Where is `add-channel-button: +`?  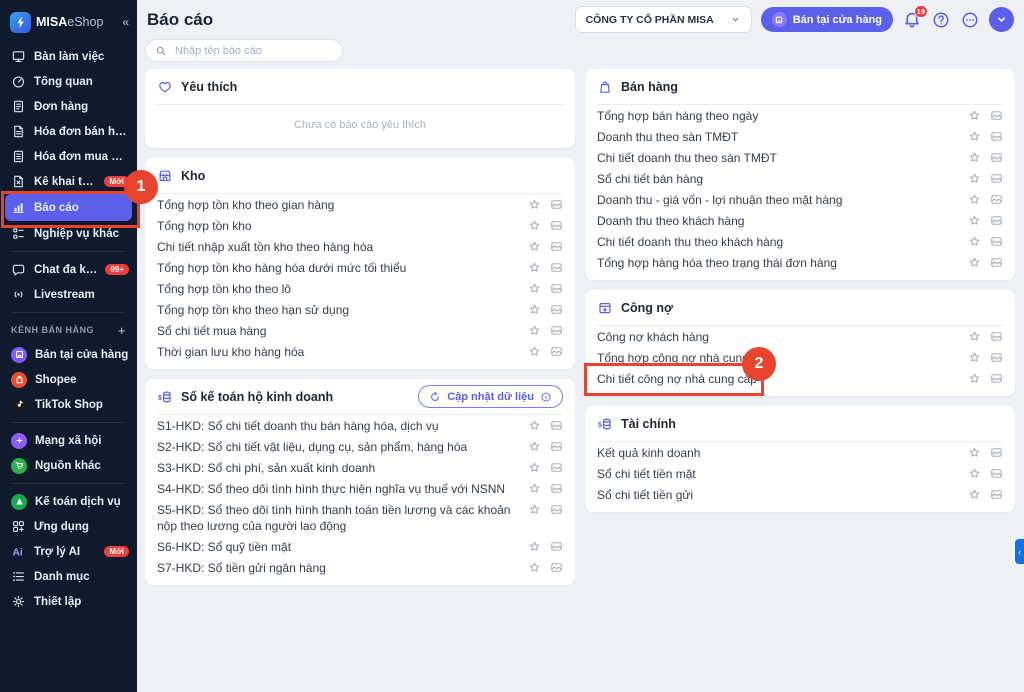 add-channel-button: + is located at coordinates (122, 330).